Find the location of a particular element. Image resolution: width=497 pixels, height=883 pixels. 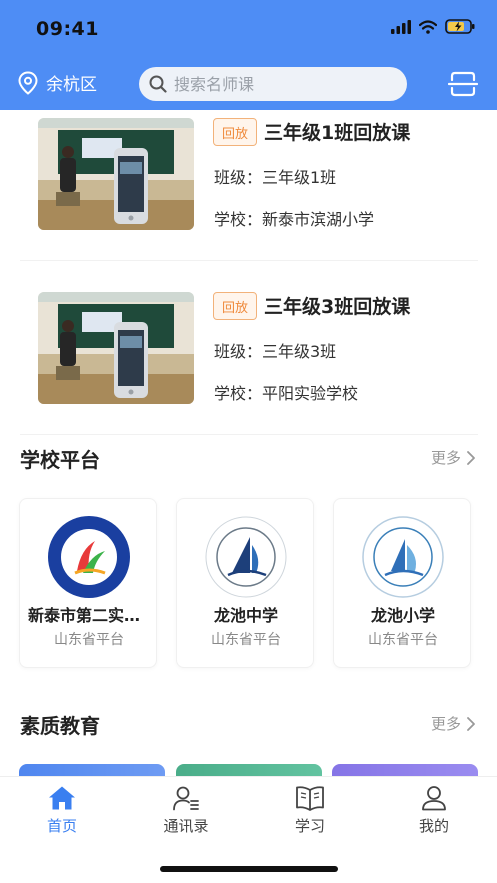

tab-profile: 我的 is located at coordinates (434, 813).